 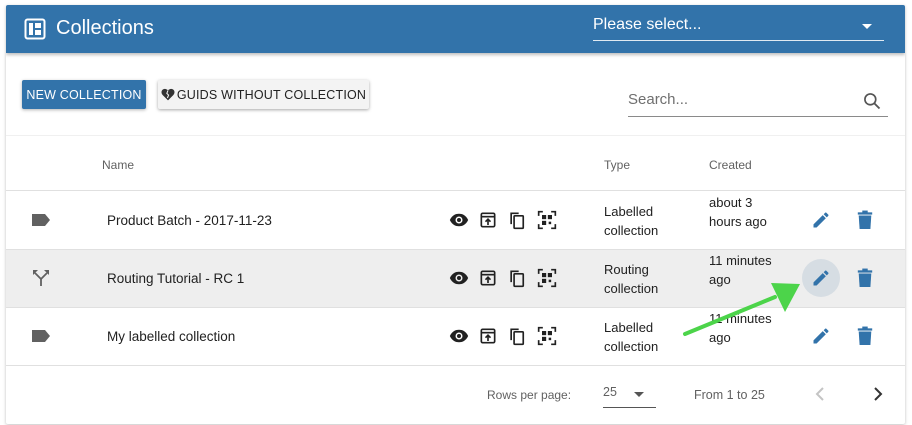 What do you see at coordinates (271, 94) in the screenshot?
I see `guids-without-collection-label: GUIDS WITHOUT COLLECTION` at bounding box center [271, 94].